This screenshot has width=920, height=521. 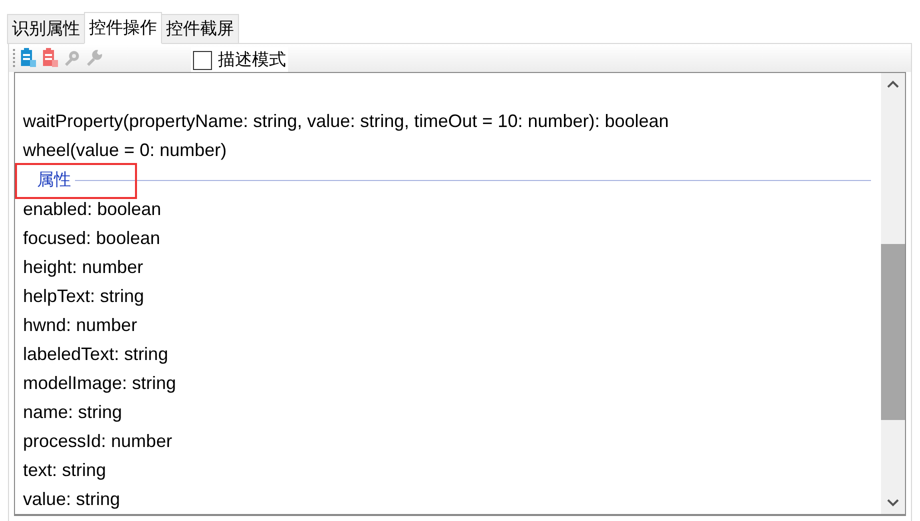 What do you see at coordinates (893, 84) in the screenshot?
I see `scroll-up-icon` at bounding box center [893, 84].